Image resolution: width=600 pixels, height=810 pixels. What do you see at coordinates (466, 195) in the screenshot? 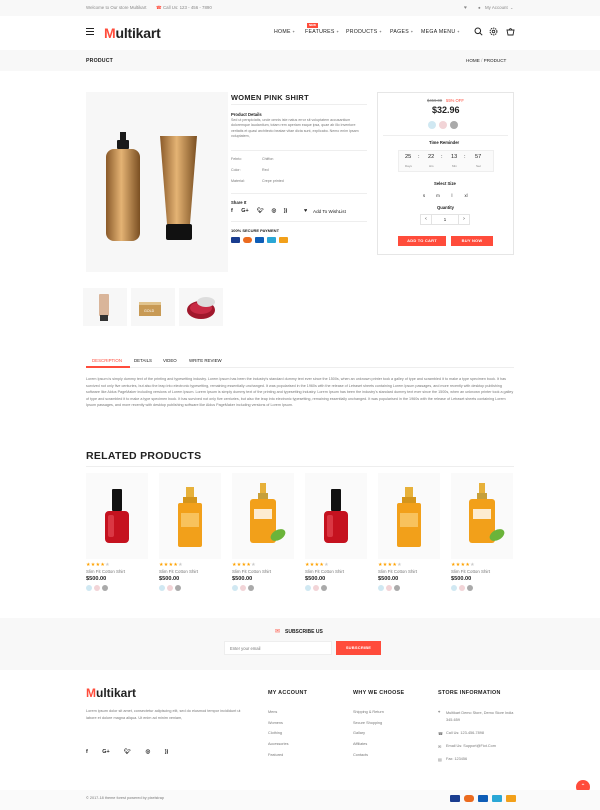
I see `size-xl: xl` at bounding box center [466, 195].